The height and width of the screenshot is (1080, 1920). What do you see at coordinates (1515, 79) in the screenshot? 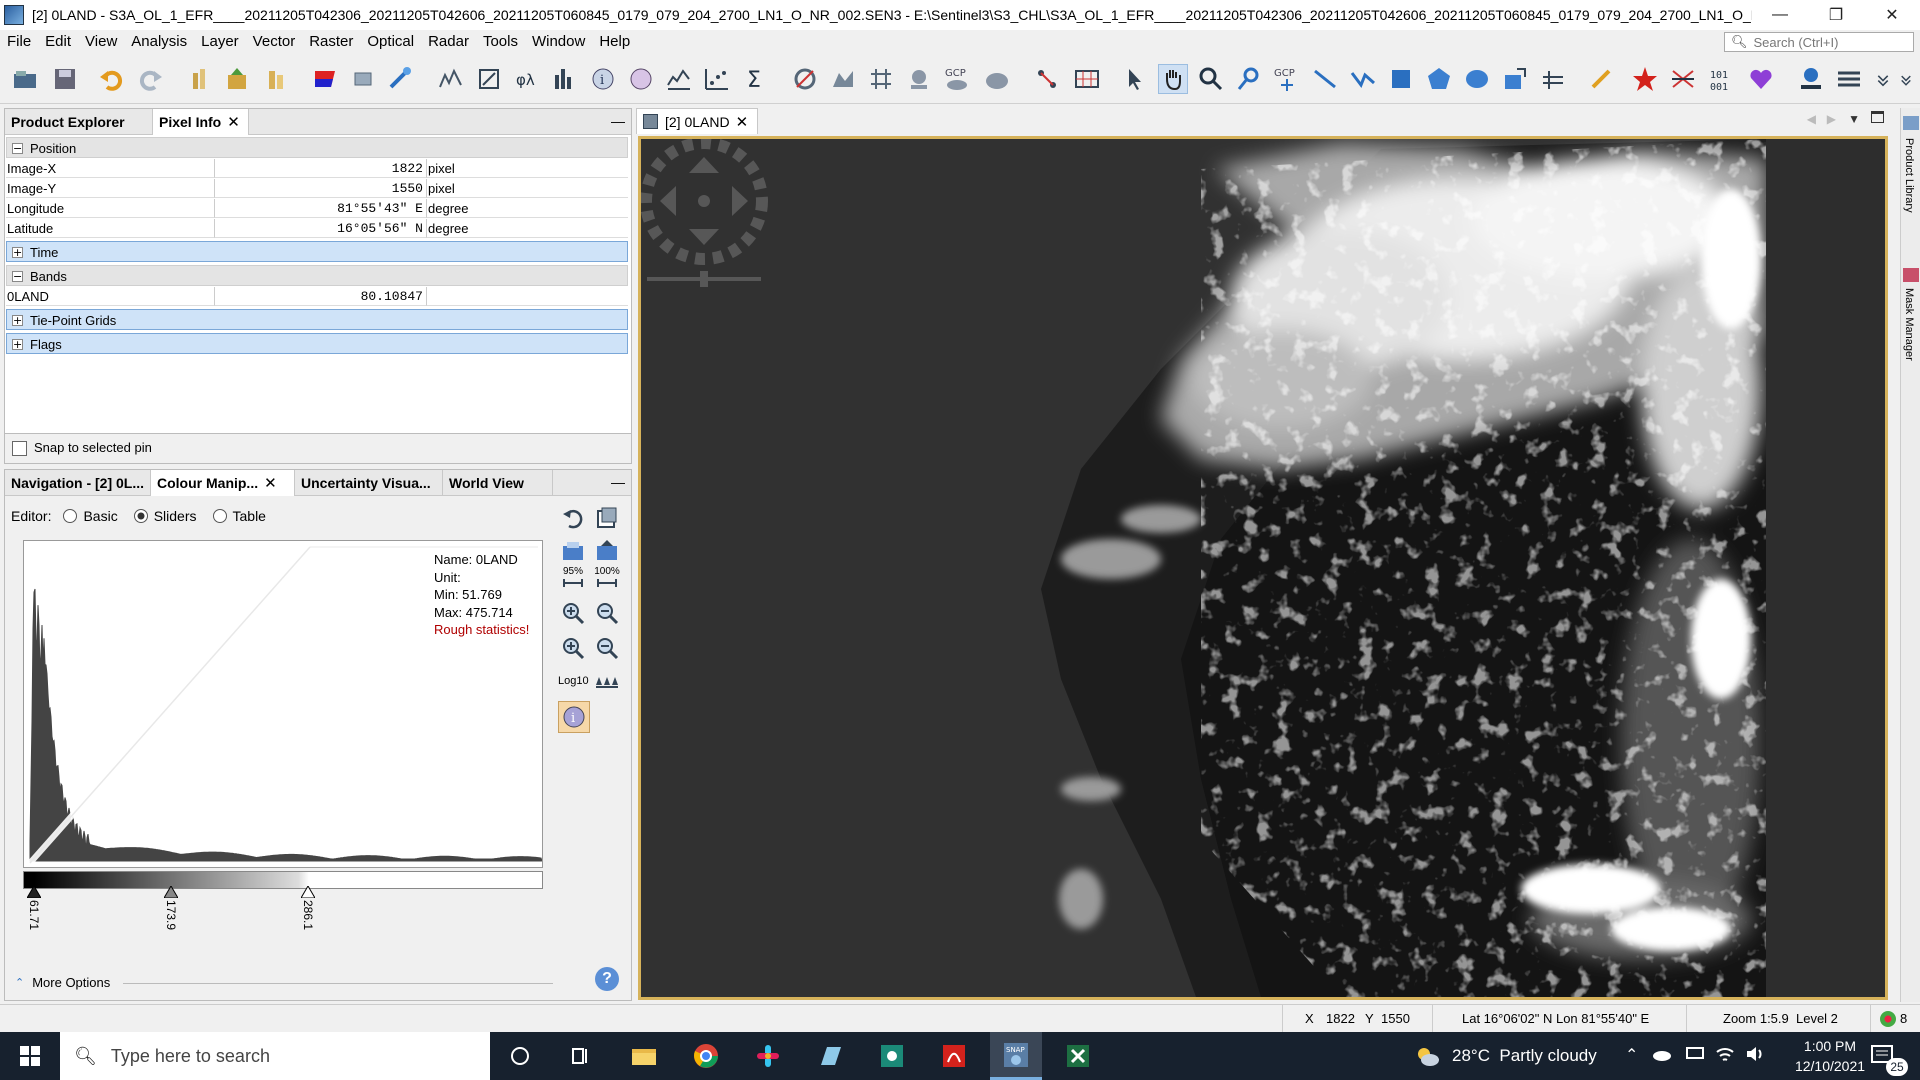
I see `insert-figure-icon` at bounding box center [1515, 79].